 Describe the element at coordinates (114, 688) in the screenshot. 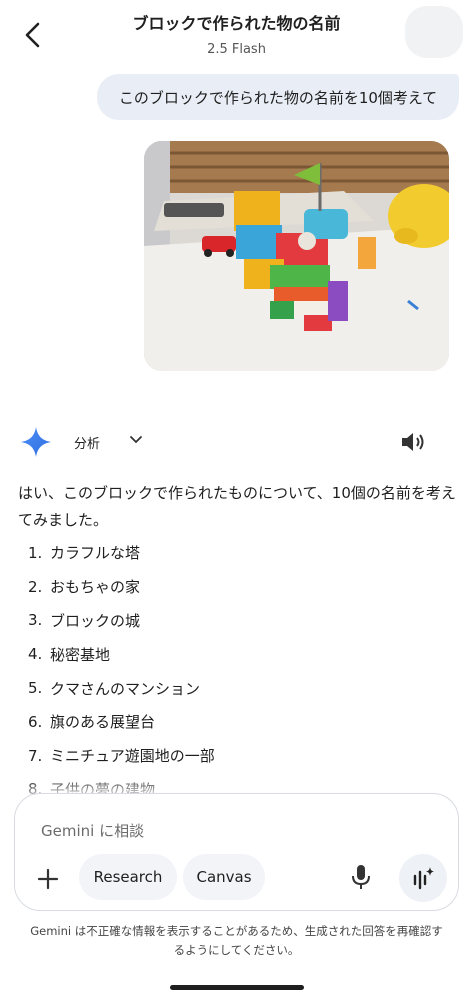

I see `list-item: 5. クマさんのマンション` at that location.